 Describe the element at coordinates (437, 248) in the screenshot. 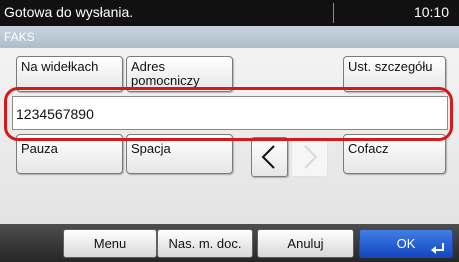

I see `enter-icon` at that location.